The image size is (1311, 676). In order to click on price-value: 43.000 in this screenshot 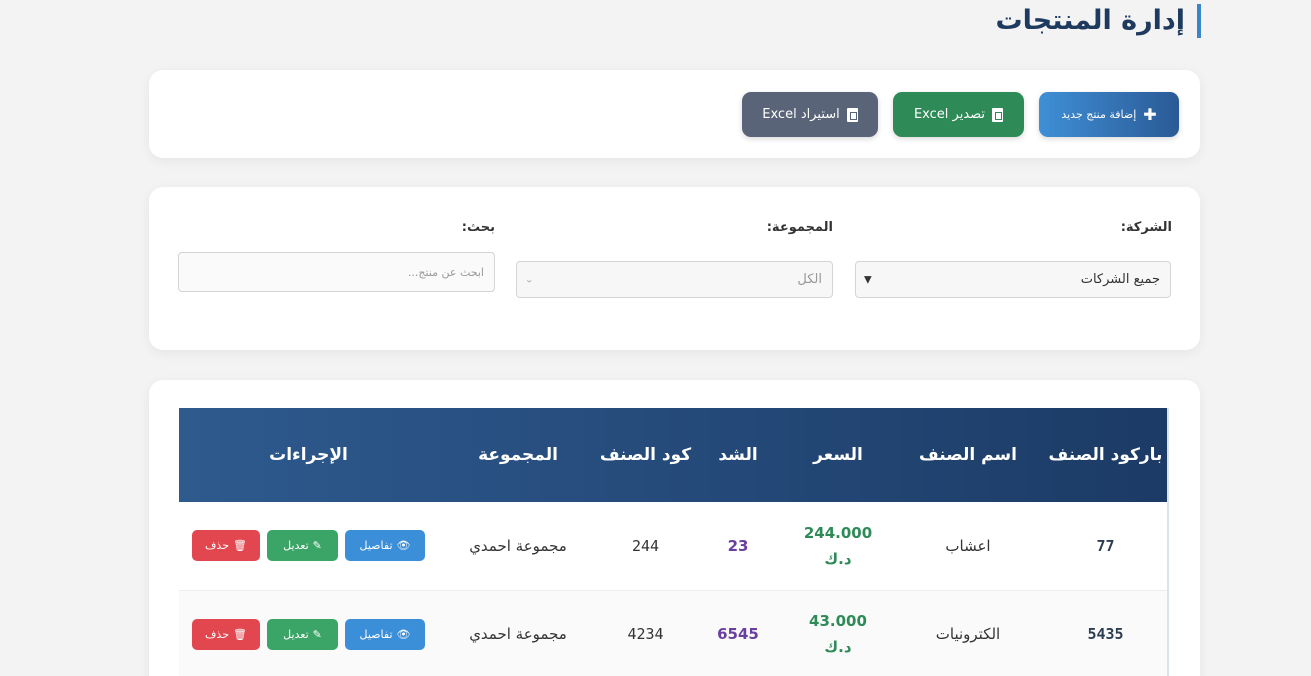, I will do `click(838, 621)`.